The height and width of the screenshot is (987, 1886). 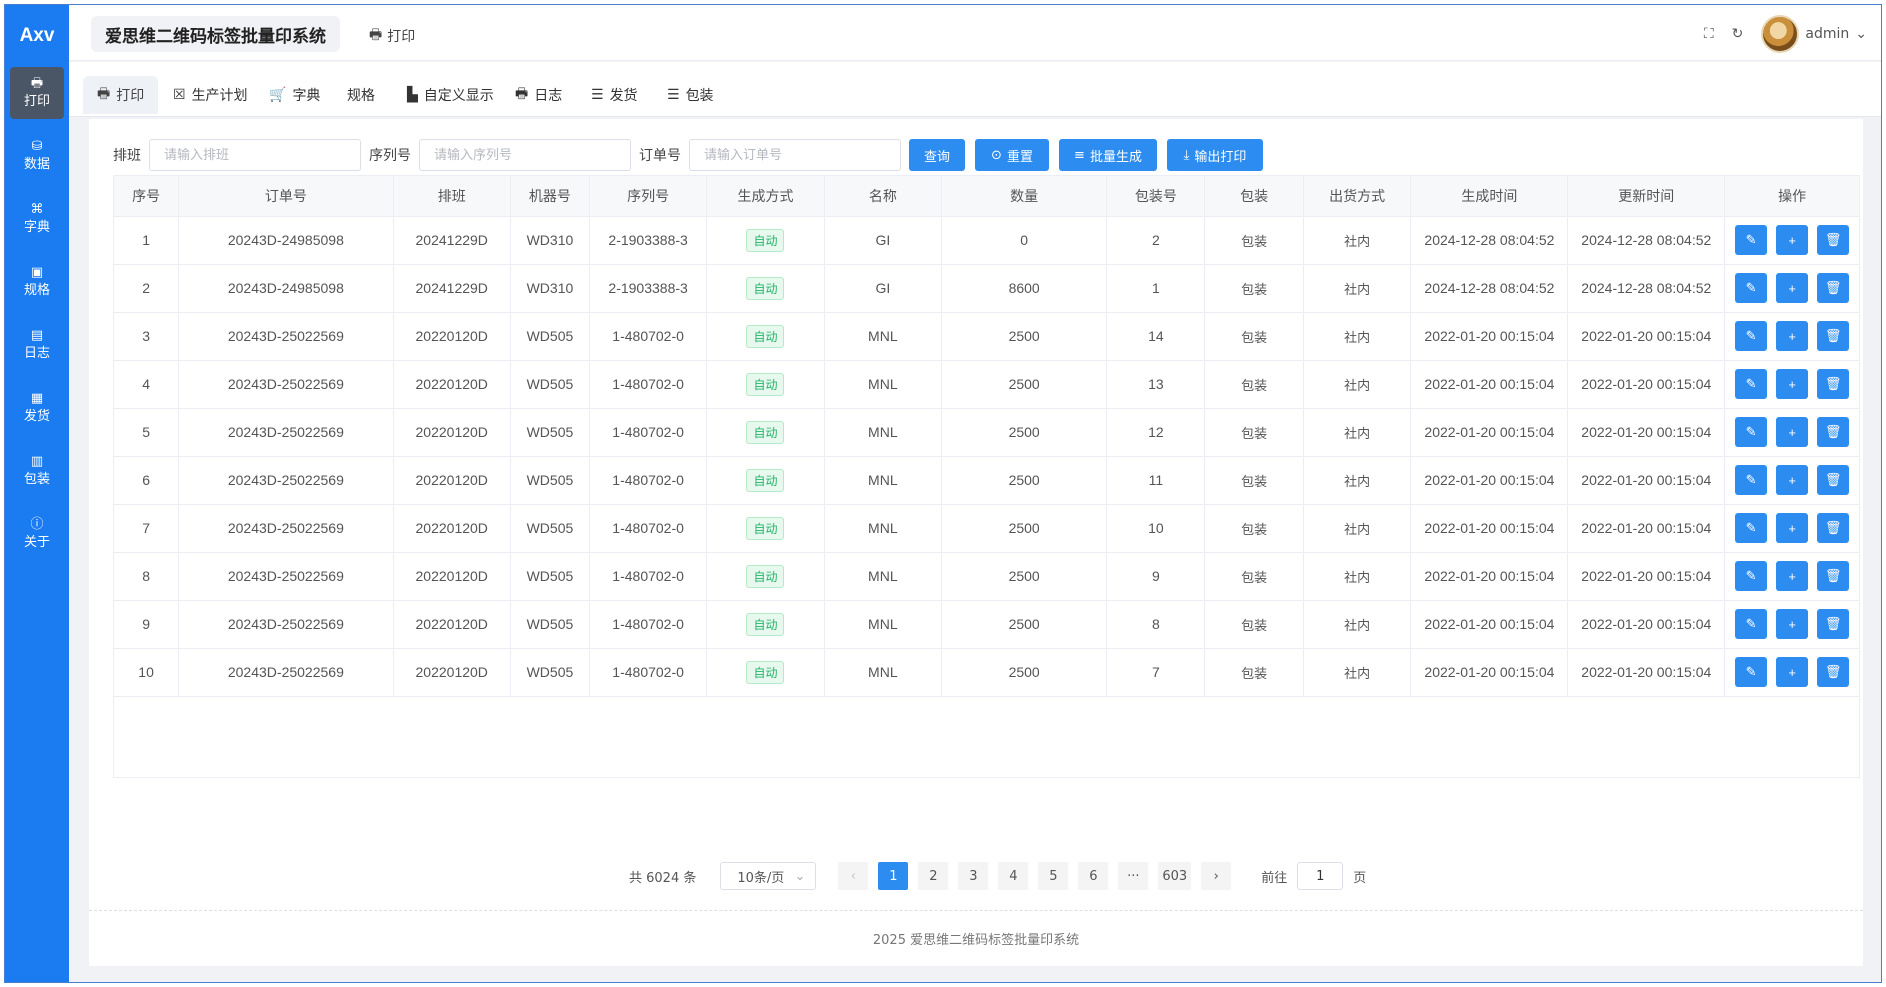 I want to click on table-cell: 20241229D, so click(x=452, y=288).